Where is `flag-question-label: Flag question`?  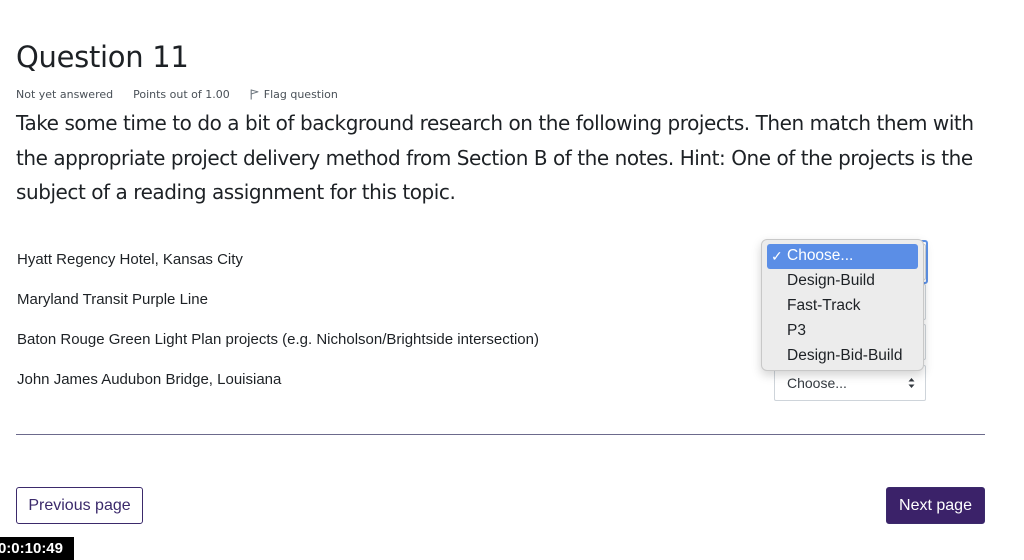
flag-question-label: Flag question is located at coordinates (300, 94).